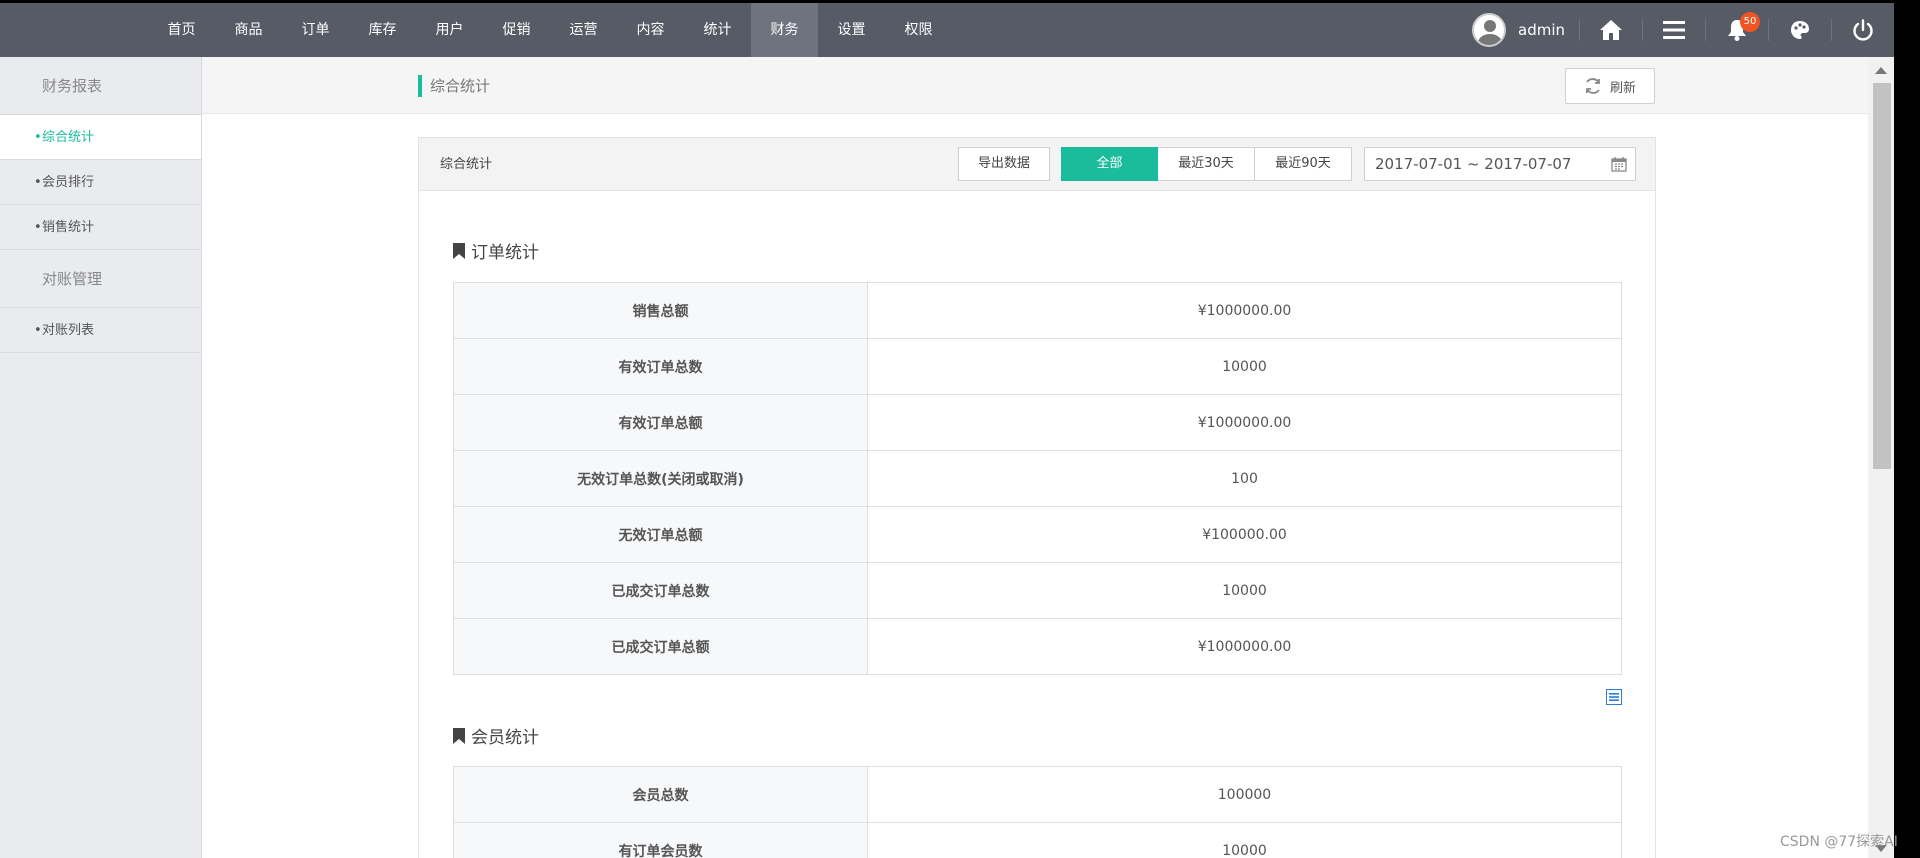 The image size is (1920, 858). What do you see at coordinates (248, 30) in the screenshot?
I see `nav-item-products: 商品` at bounding box center [248, 30].